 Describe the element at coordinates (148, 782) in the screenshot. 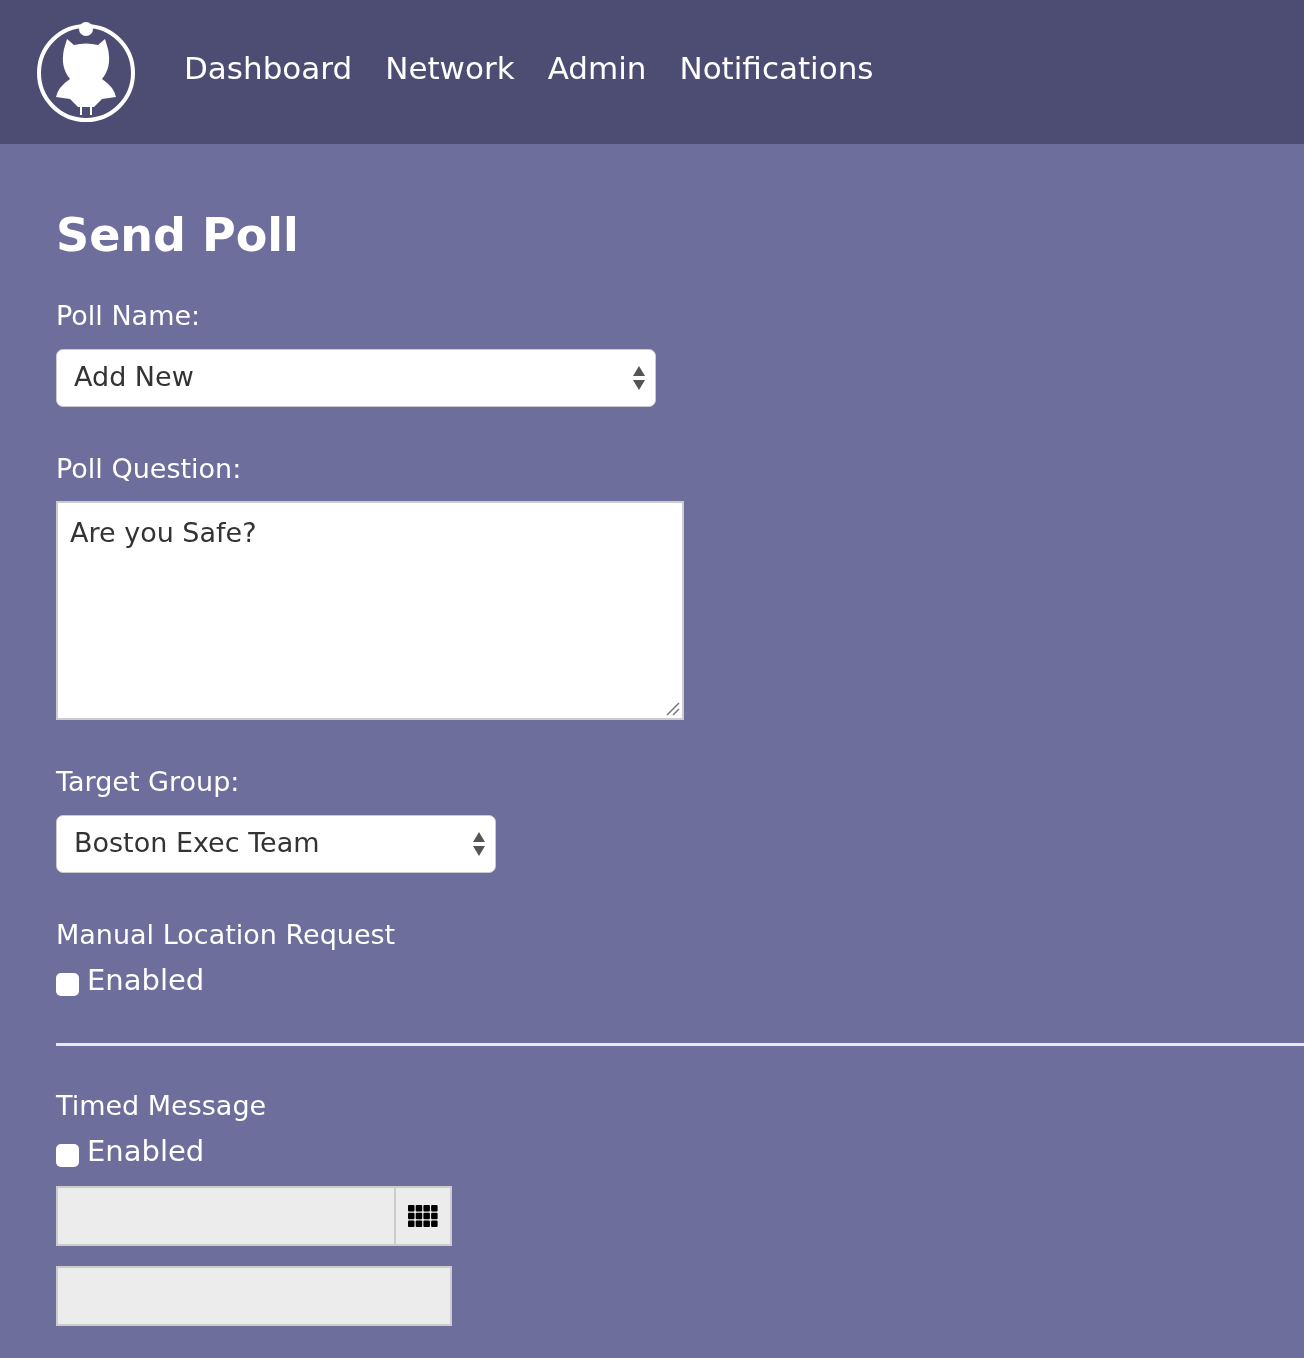

I see `field-label: Target Group:` at that location.